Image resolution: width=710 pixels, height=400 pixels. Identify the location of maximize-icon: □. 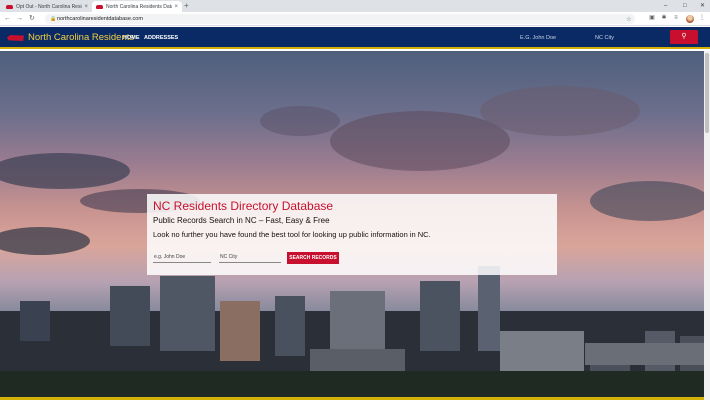
(685, 6).